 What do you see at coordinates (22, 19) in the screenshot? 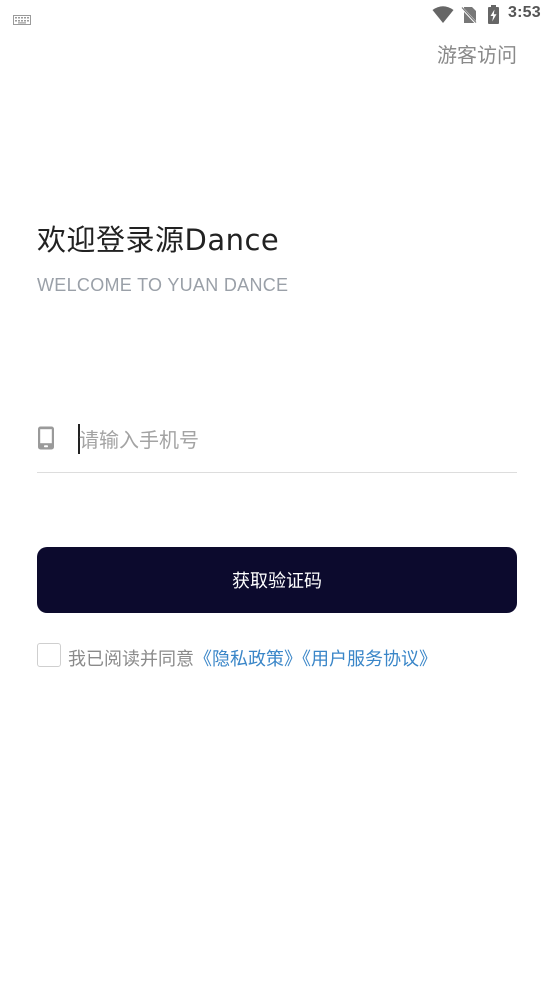
I see `keyboard-icon` at bounding box center [22, 19].